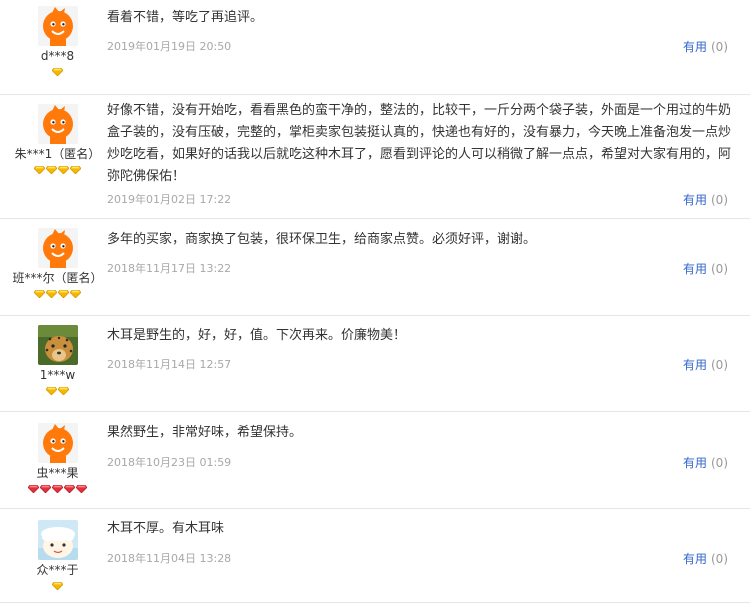  I want to click on reviewer-info: 1***w, so click(57, 360).